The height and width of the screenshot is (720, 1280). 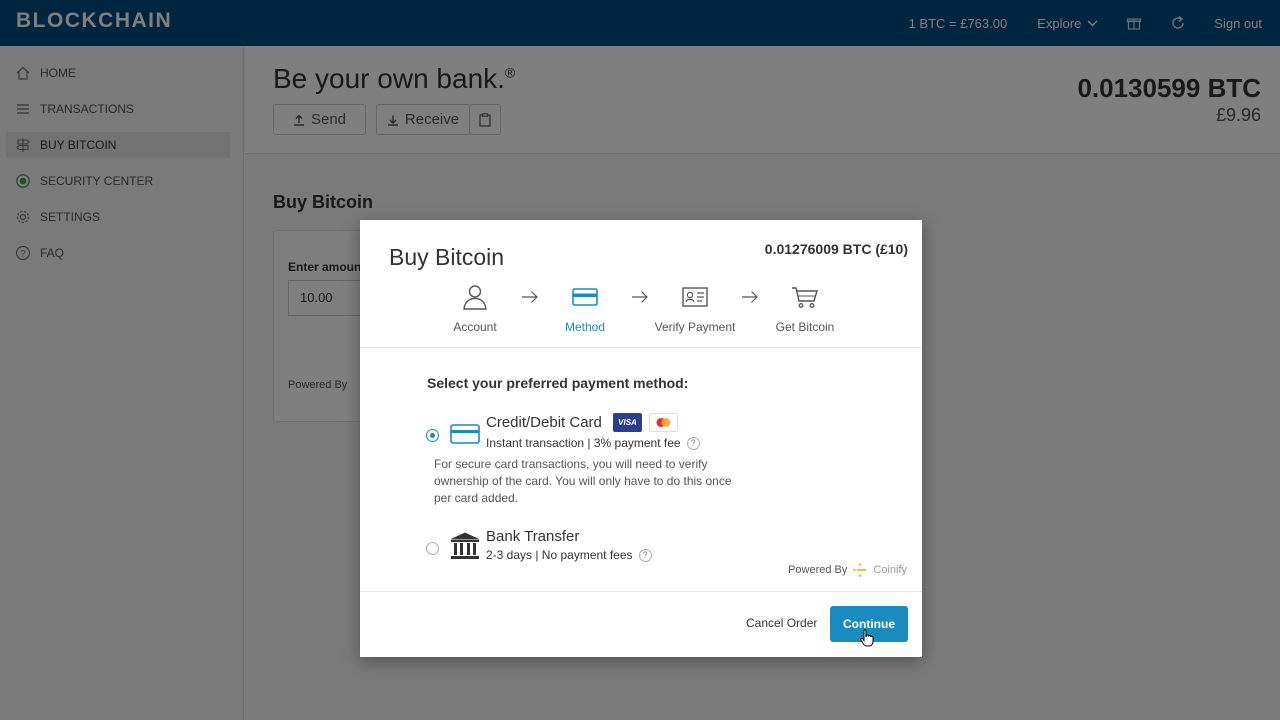 What do you see at coordinates (475, 327) in the screenshot?
I see `step-label: Account` at bounding box center [475, 327].